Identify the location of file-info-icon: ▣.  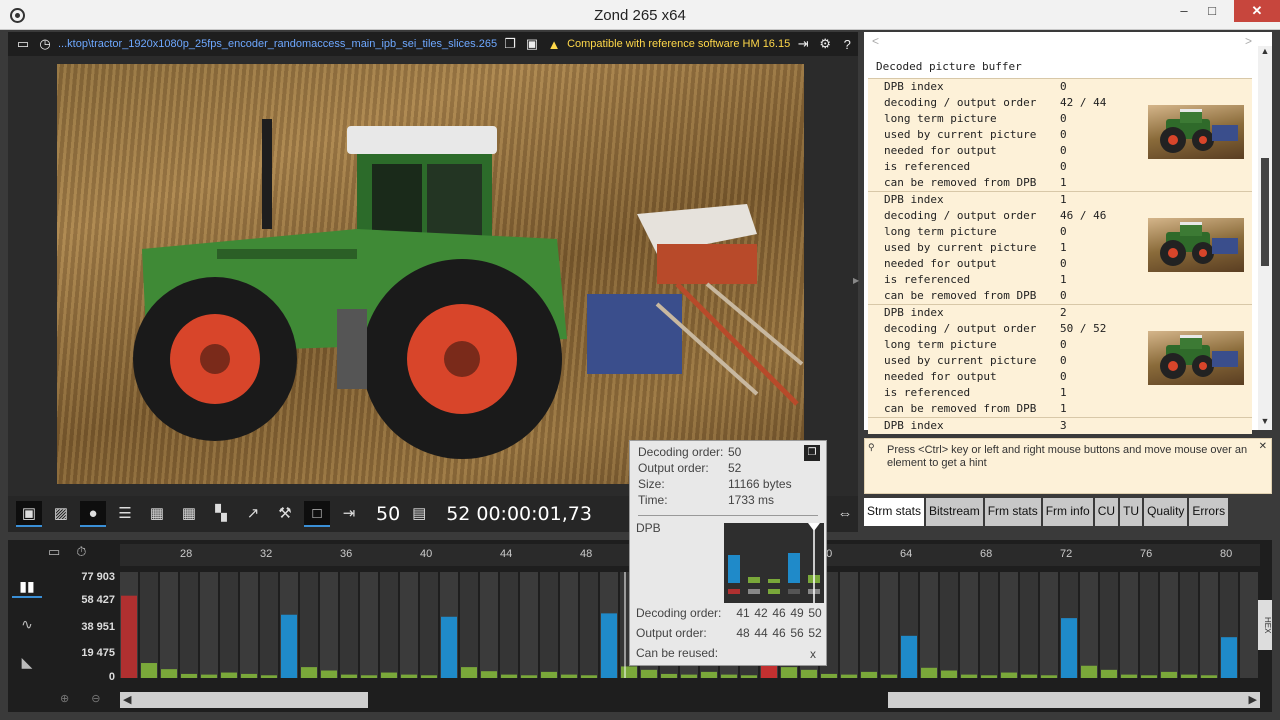
(532, 44).